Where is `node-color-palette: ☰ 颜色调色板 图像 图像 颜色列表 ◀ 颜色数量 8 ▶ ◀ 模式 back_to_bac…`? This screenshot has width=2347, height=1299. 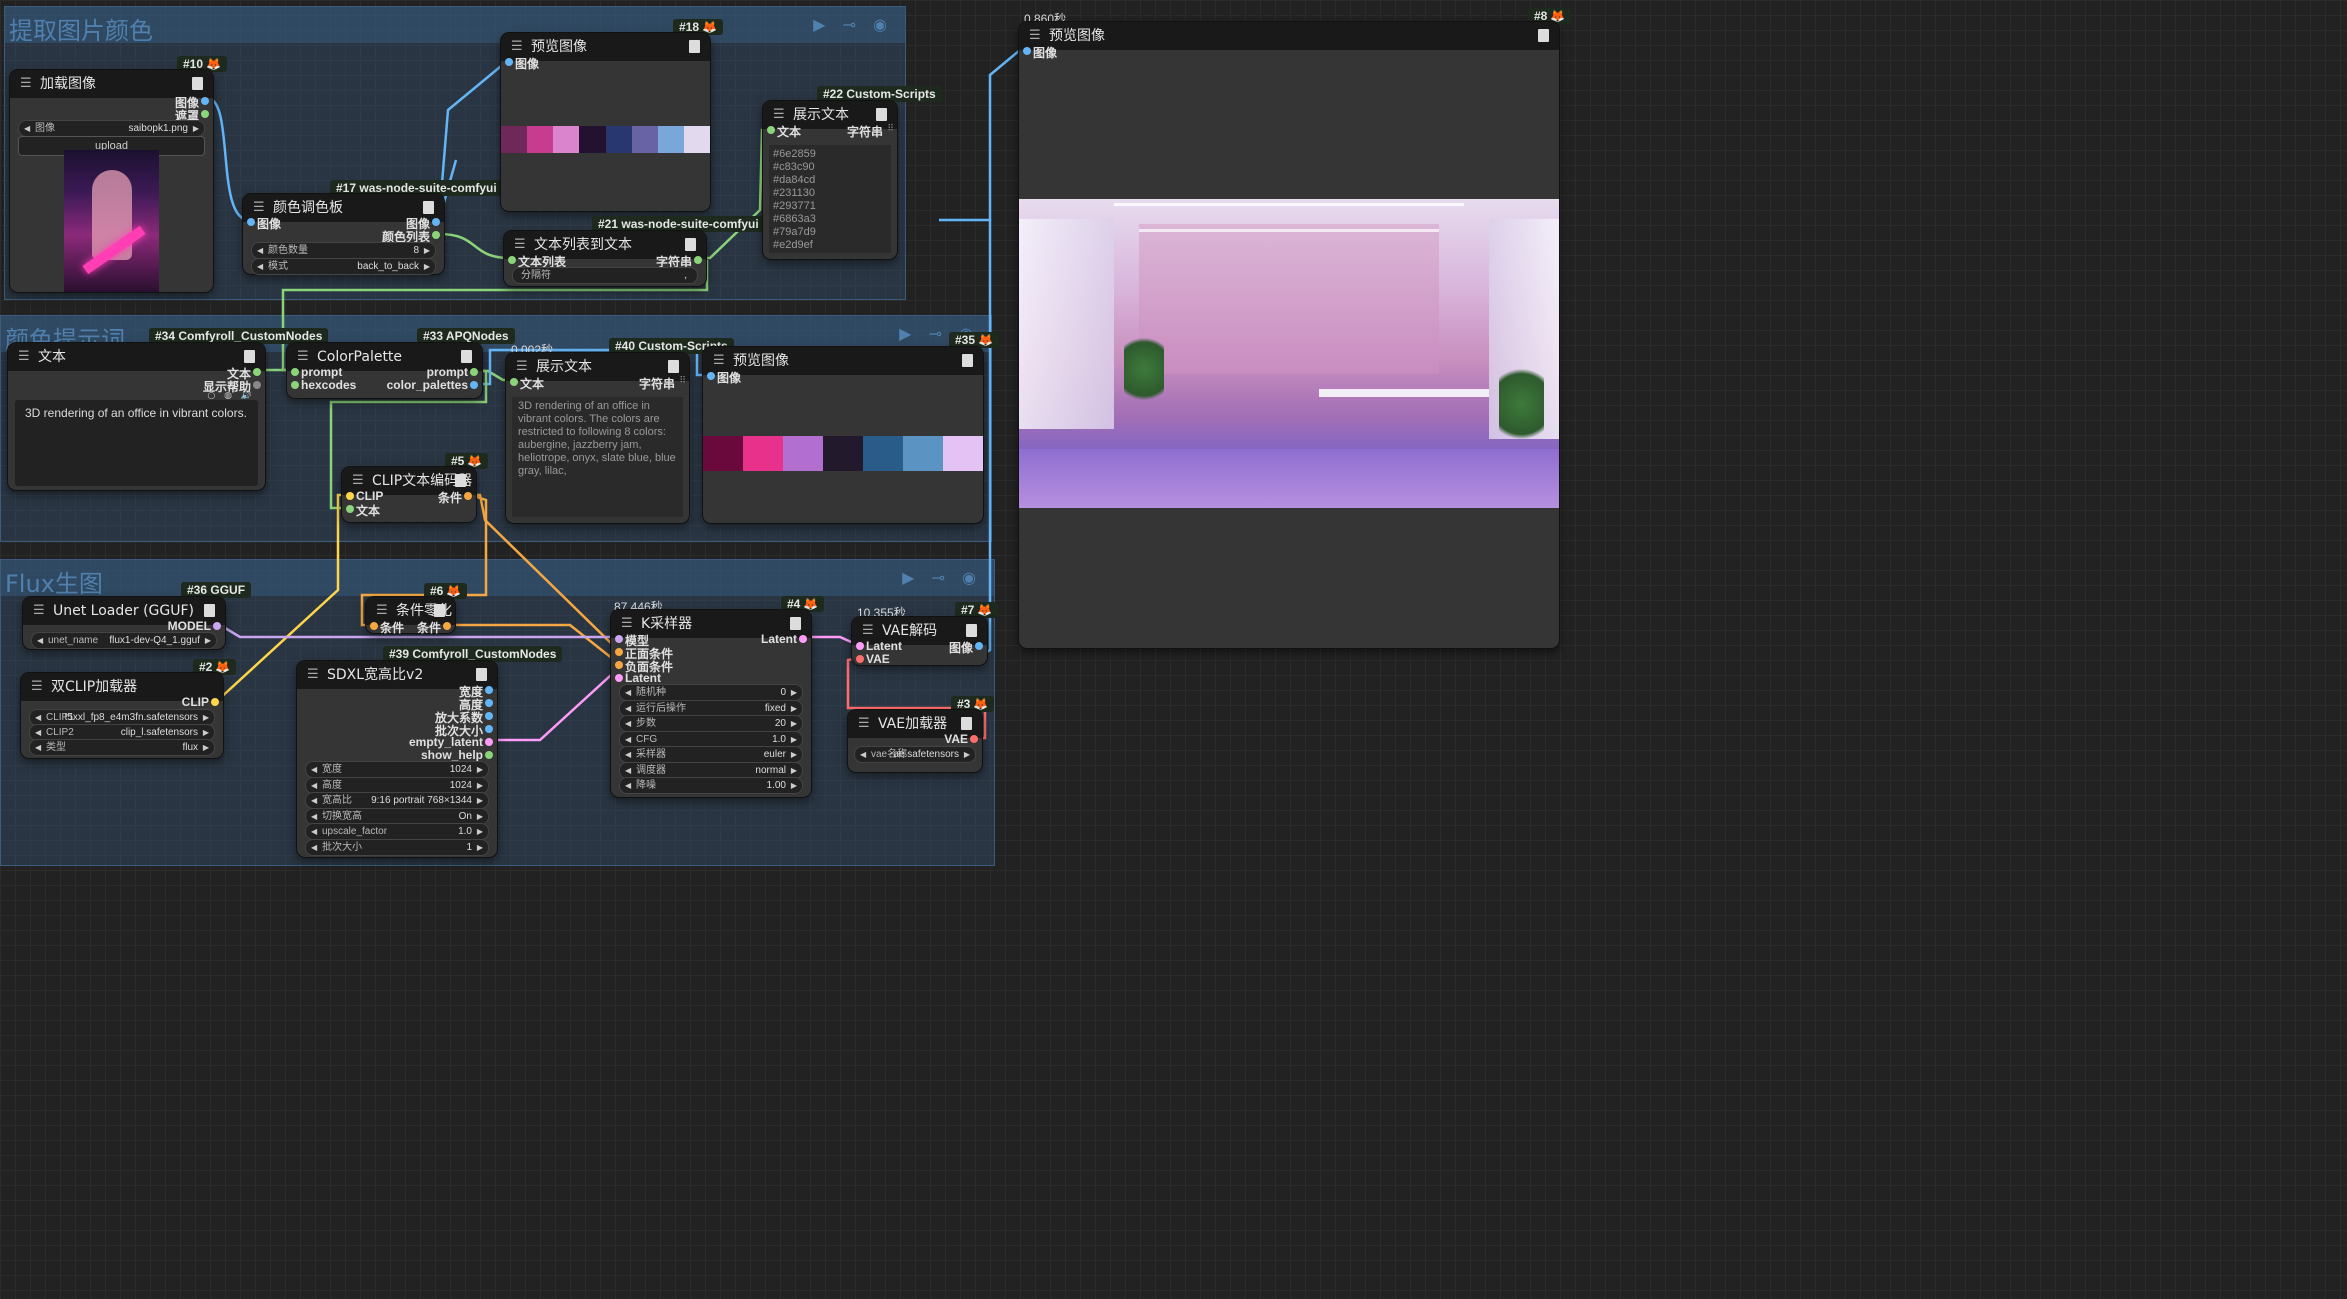
node-color-palette: ☰ 颜色调色板 图像 图像 颜色列表 ◀ 颜色数量 8 ▶ ◀ 模式 back_to_bac… is located at coordinates (343, 234).